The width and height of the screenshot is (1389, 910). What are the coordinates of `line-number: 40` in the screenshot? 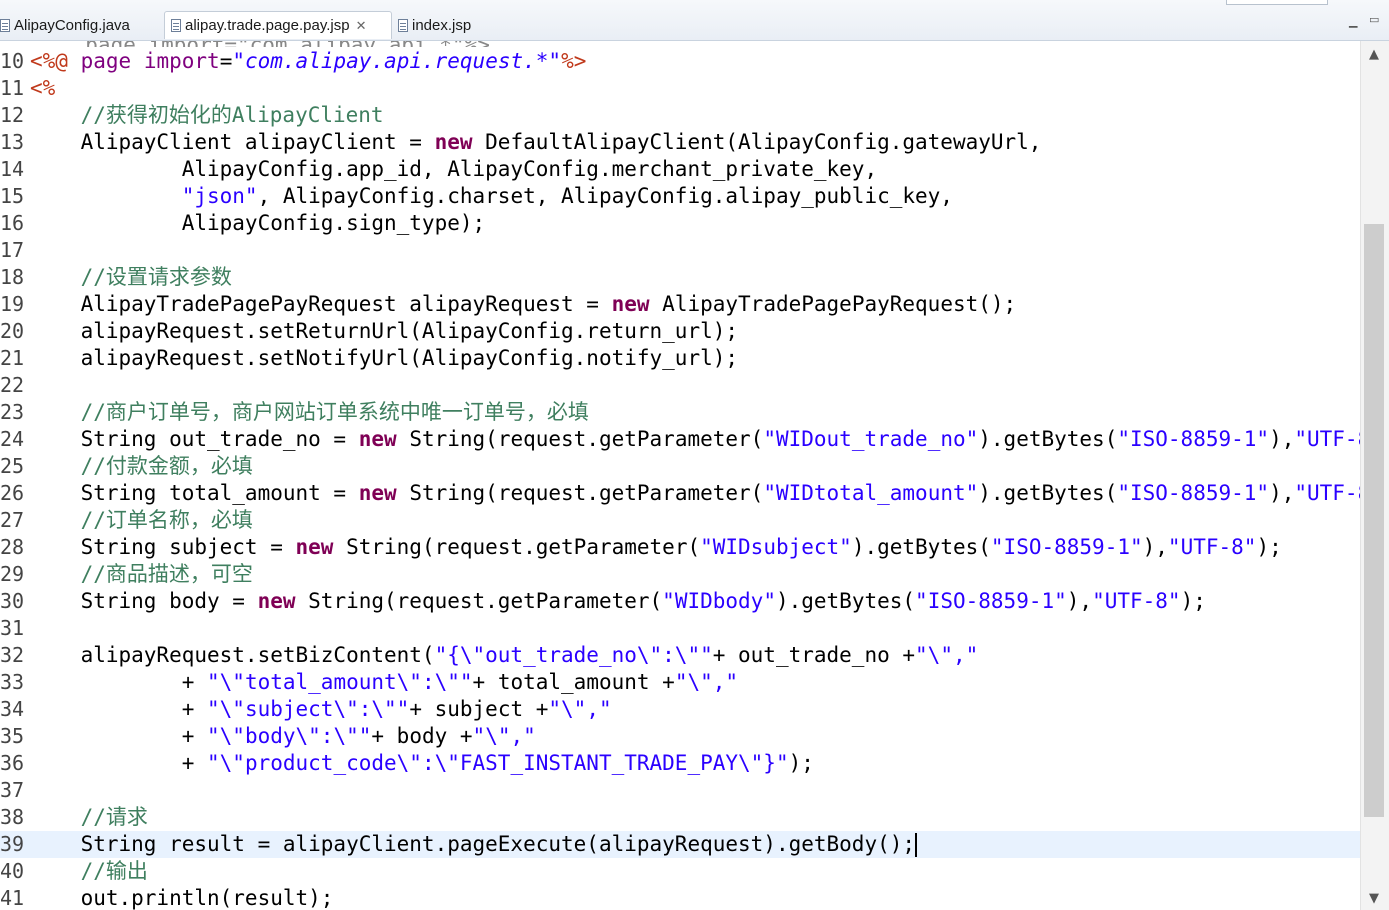 It's located at (12, 871).